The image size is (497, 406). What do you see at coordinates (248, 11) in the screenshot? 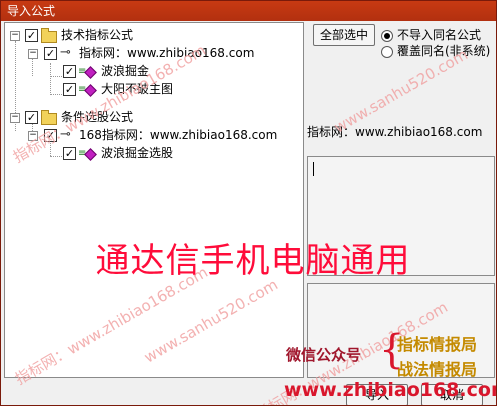
I see `window-title: 导入公式` at bounding box center [248, 11].